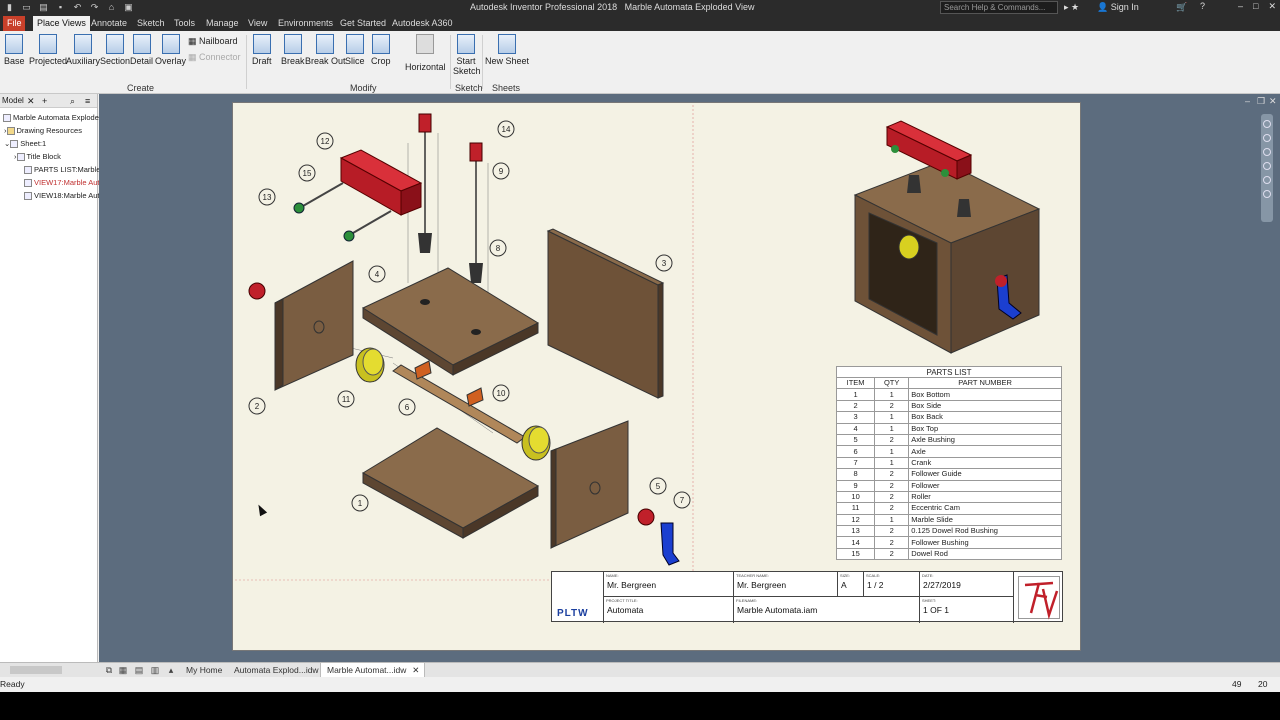  I want to click on maximize-icon: □, so click(1255, 6).